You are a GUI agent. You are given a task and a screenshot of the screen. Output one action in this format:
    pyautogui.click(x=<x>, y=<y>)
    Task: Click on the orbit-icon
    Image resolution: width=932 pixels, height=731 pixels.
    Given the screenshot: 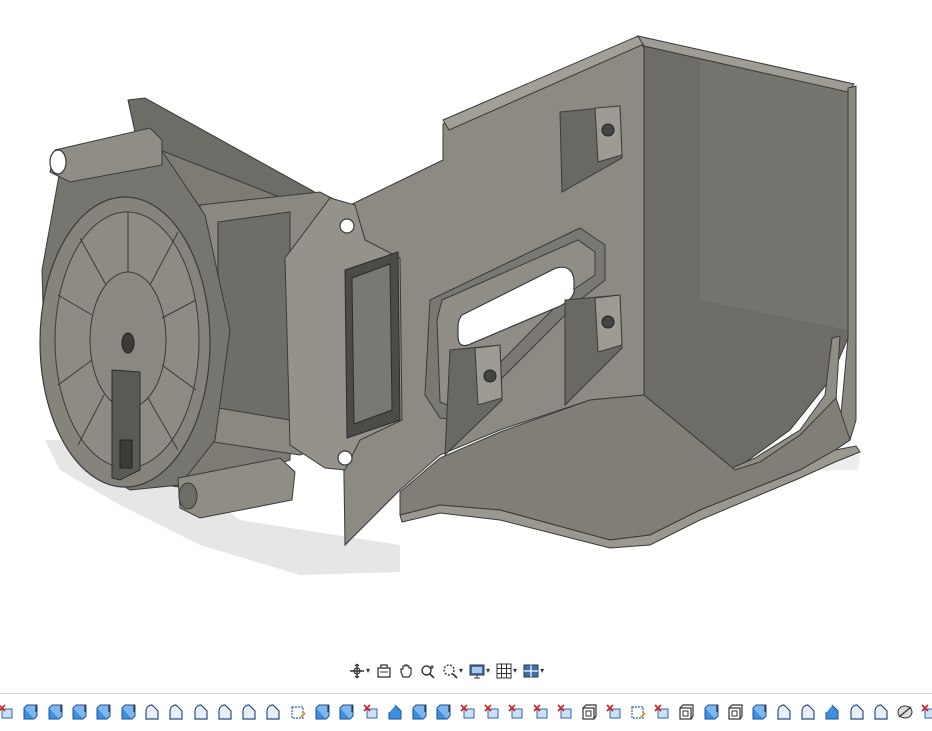 What is the action you would take?
    pyautogui.click(x=357, y=671)
    